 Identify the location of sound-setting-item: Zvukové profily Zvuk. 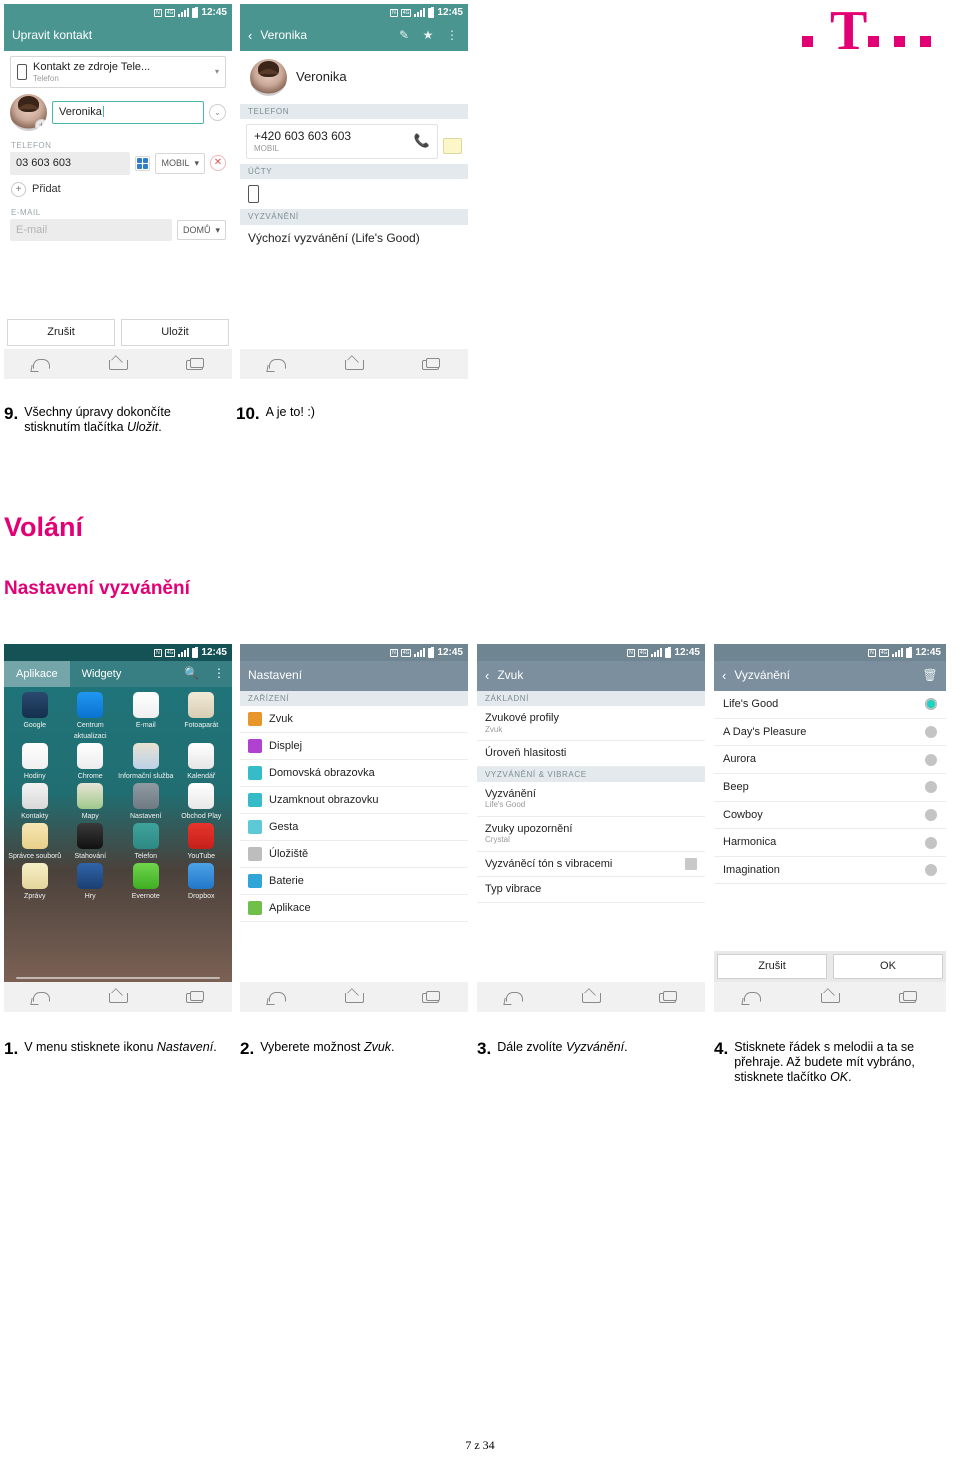
(591, 724).